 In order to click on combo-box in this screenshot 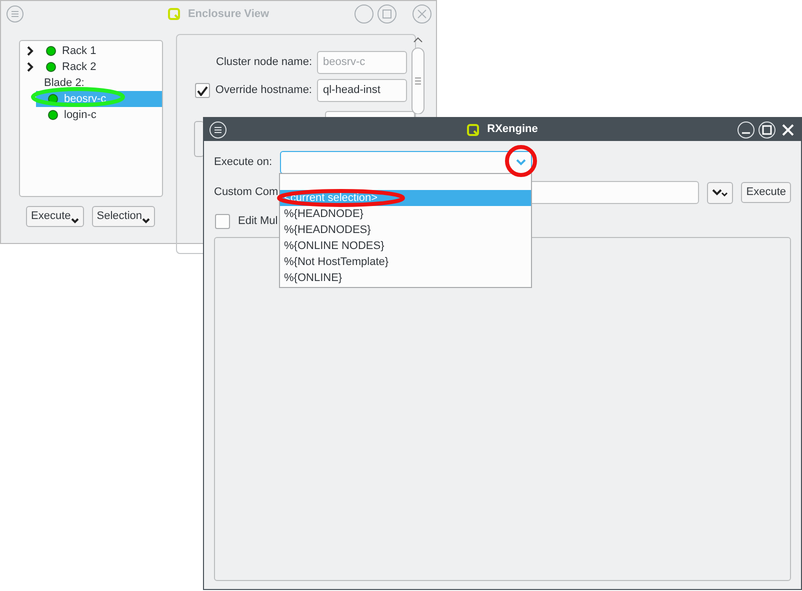, I will do `click(406, 162)`.